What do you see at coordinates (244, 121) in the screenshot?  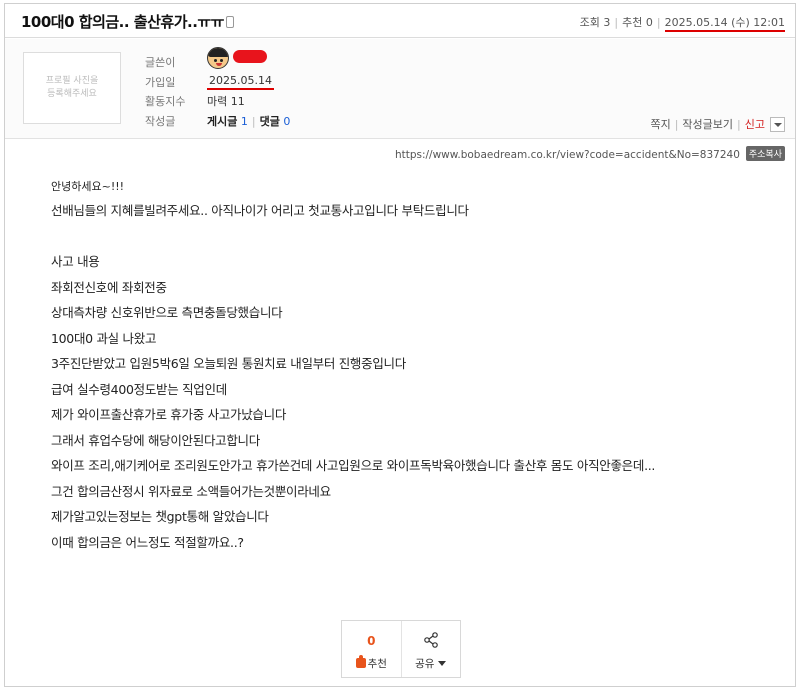 I see `posts-count: 1` at bounding box center [244, 121].